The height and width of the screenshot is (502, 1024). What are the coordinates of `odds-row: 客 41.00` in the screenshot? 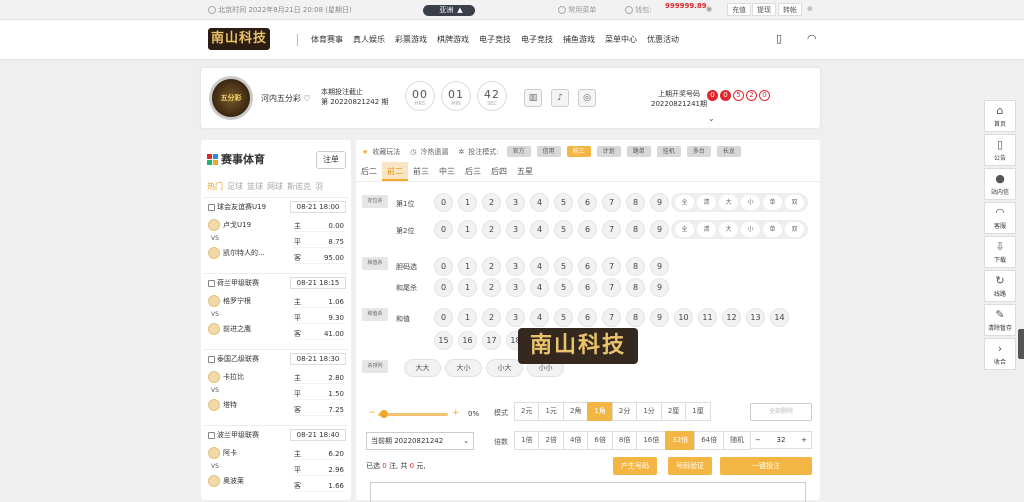 It's located at (319, 334).